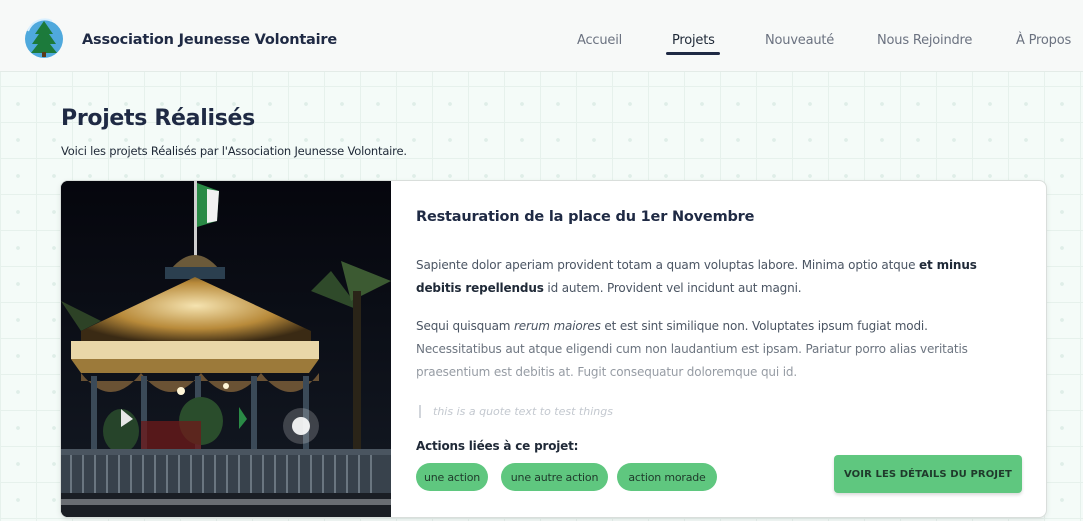 The width and height of the screenshot is (1083, 521). What do you see at coordinates (158, 118) in the screenshot?
I see `page-title: Projets Réalisés` at bounding box center [158, 118].